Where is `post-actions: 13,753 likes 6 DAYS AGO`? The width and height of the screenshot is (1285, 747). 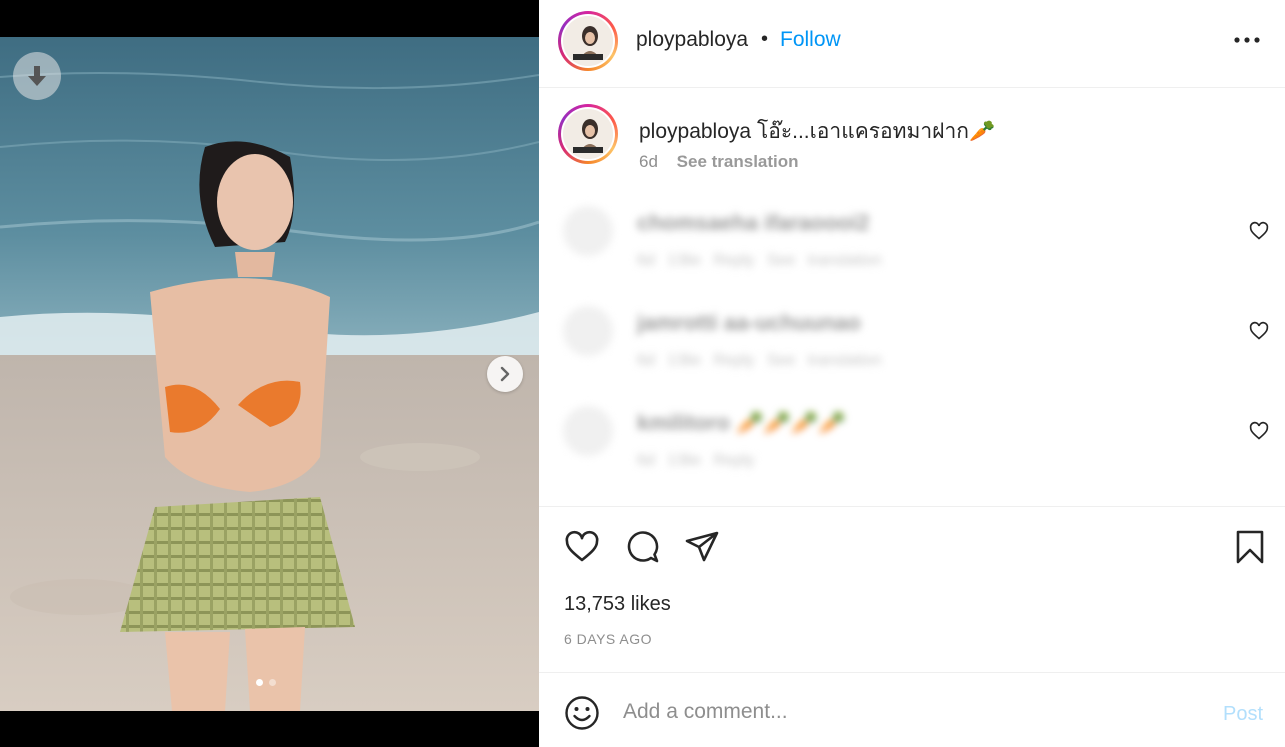
post-actions: 13,753 likes 6 DAYS AGO is located at coordinates (912, 590).